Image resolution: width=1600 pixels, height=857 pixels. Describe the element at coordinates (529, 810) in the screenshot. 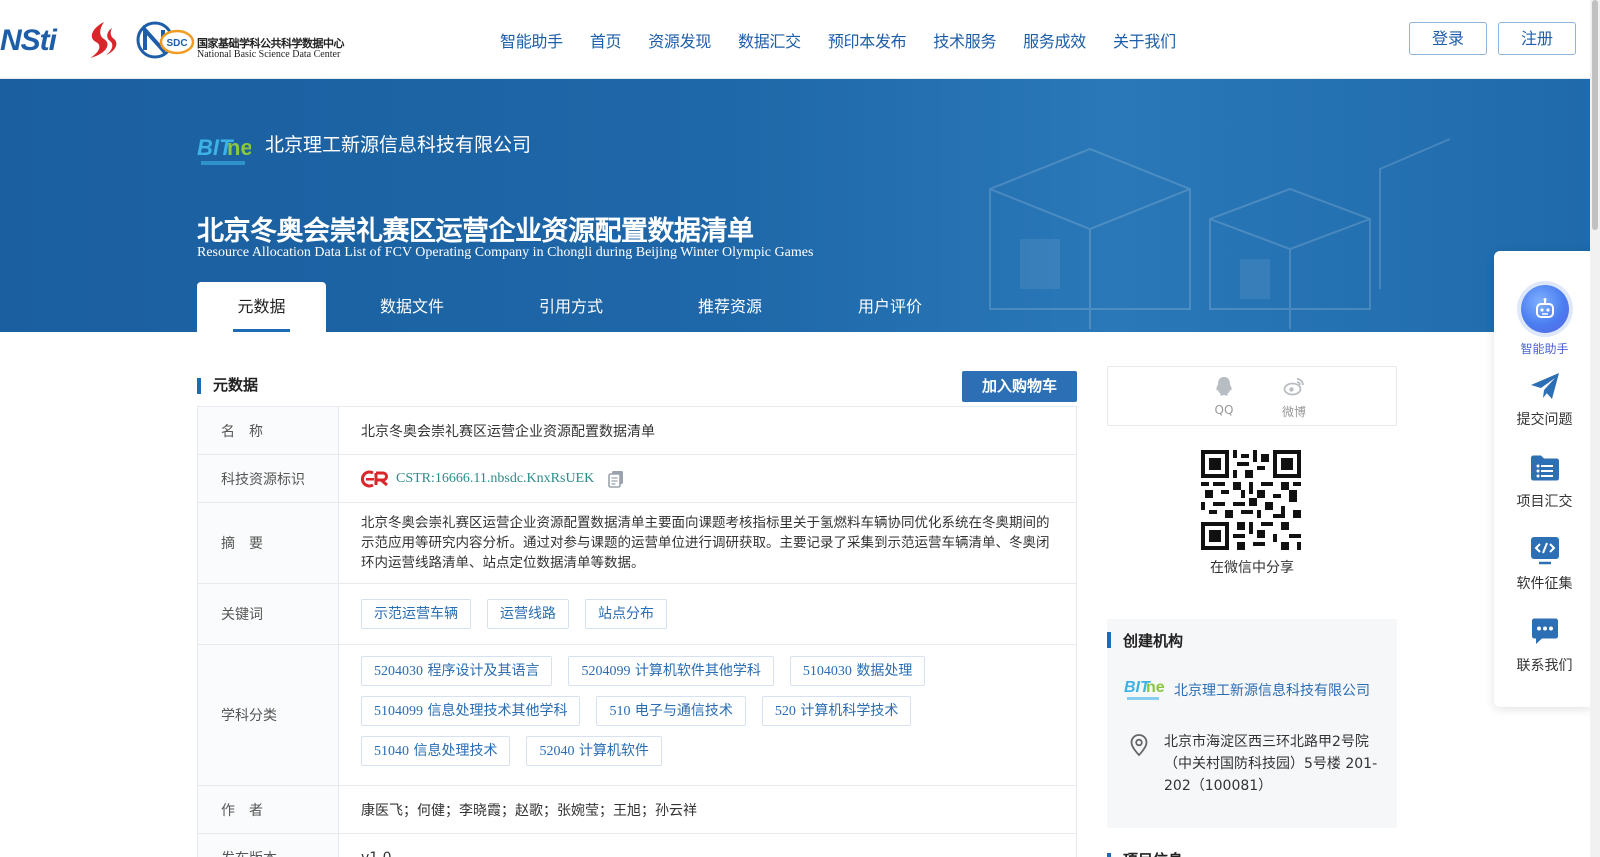

I see `authors-value: 康医飞；何健；李晓霞；赵歌；张婉莹；王旭；孙云祥` at that location.